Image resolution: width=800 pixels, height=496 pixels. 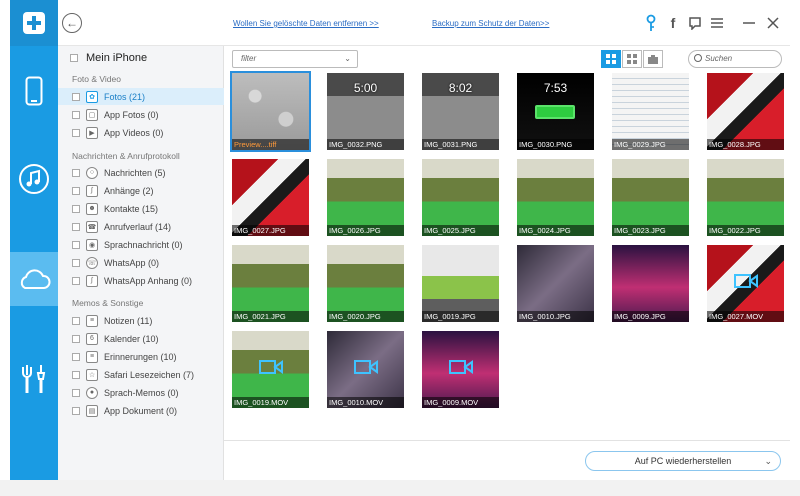 What do you see at coordinates (365, 369) in the screenshot?
I see `thumbnail-video: IMG_0010.MOV` at bounding box center [365, 369].